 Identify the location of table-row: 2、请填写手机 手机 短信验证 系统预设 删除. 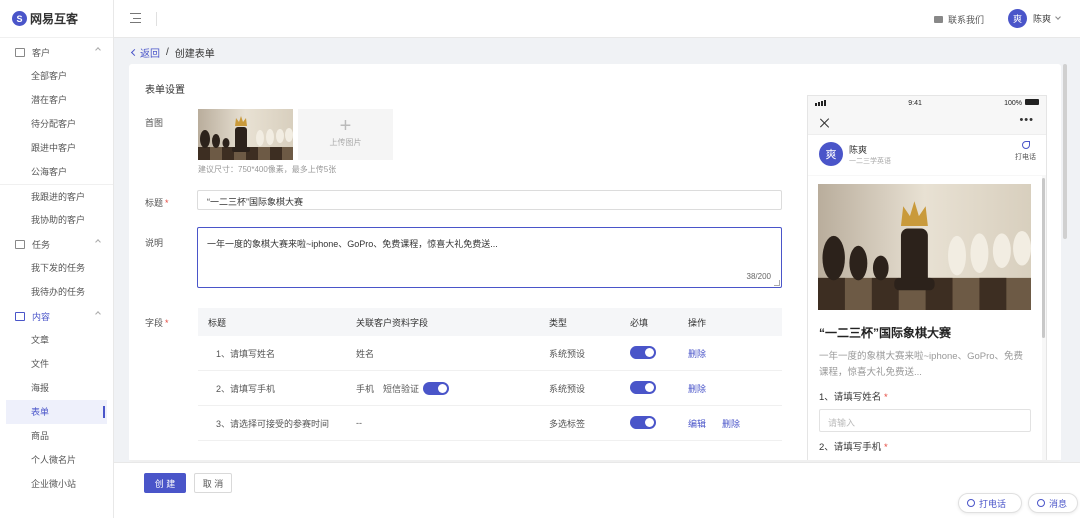
(490, 388).